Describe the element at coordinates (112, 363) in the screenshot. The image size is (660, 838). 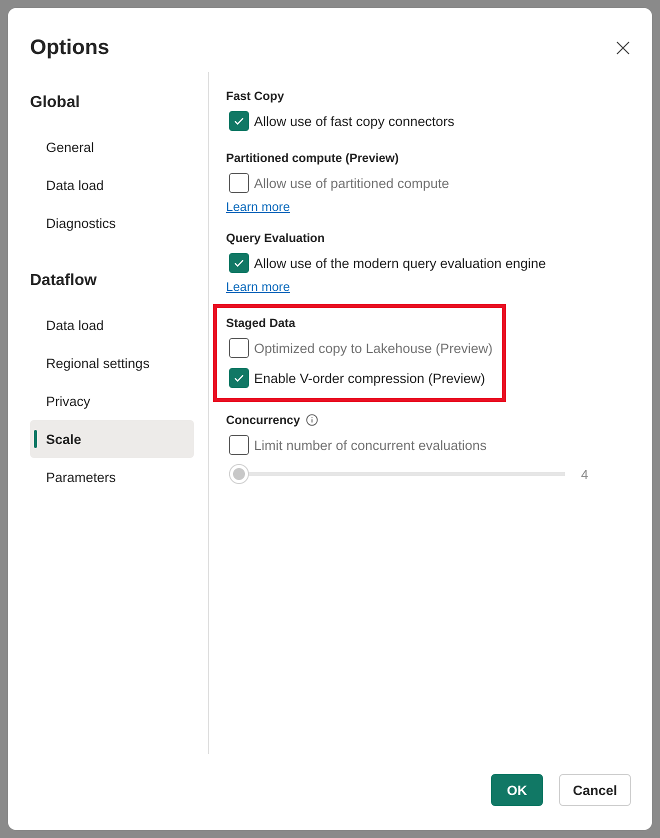
I see `sidebar-item: Regional settings` at that location.